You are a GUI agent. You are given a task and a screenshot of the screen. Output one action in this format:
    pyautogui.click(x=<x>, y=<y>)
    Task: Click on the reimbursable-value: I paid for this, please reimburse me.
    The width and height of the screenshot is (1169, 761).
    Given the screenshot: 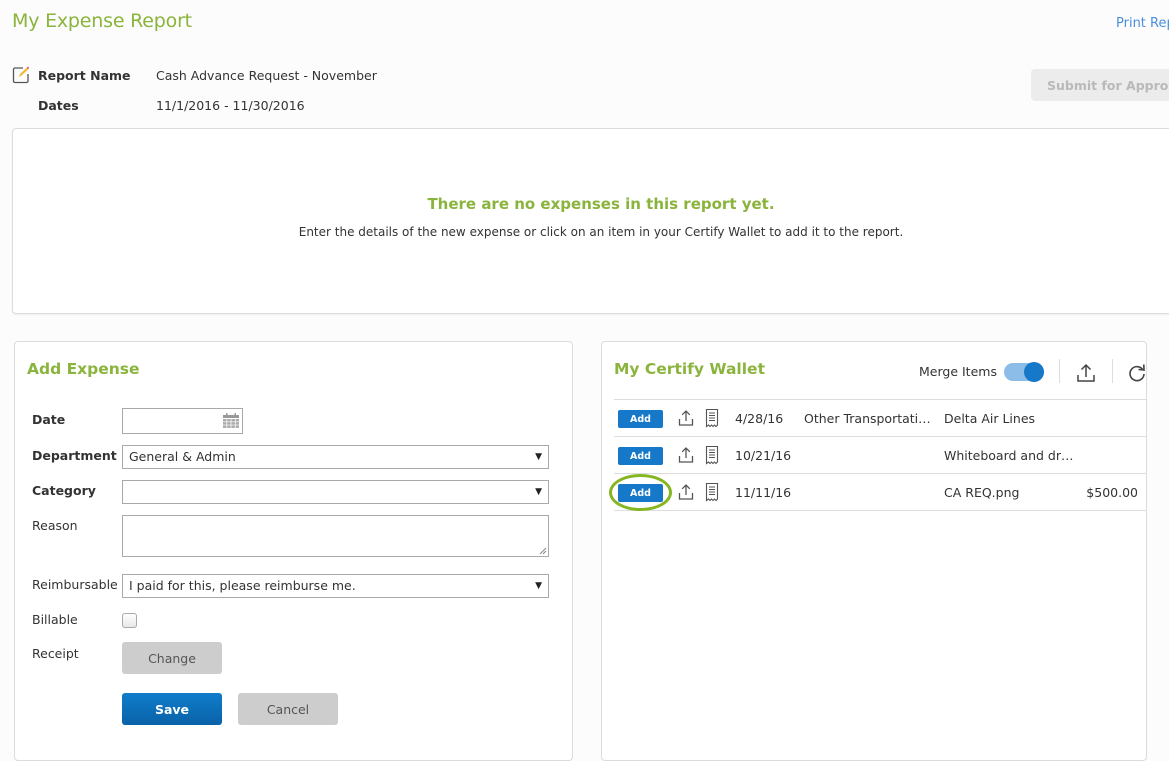 What is the action you would take?
    pyautogui.click(x=242, y=585)
    